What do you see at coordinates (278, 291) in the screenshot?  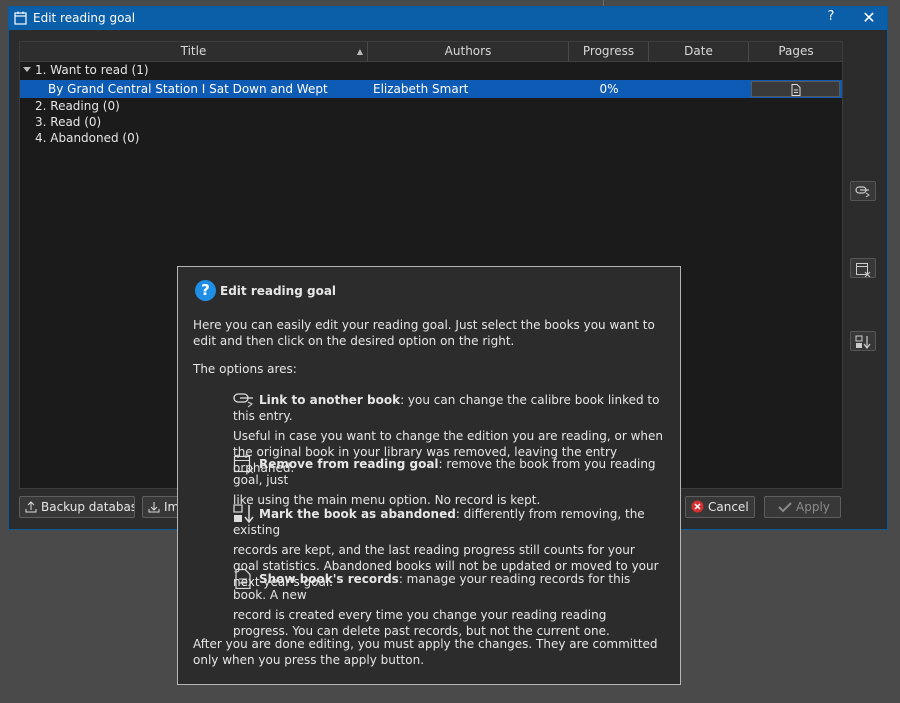 I see `tooltip-heading: Edit reading goal` at bounding box center [278, 291].